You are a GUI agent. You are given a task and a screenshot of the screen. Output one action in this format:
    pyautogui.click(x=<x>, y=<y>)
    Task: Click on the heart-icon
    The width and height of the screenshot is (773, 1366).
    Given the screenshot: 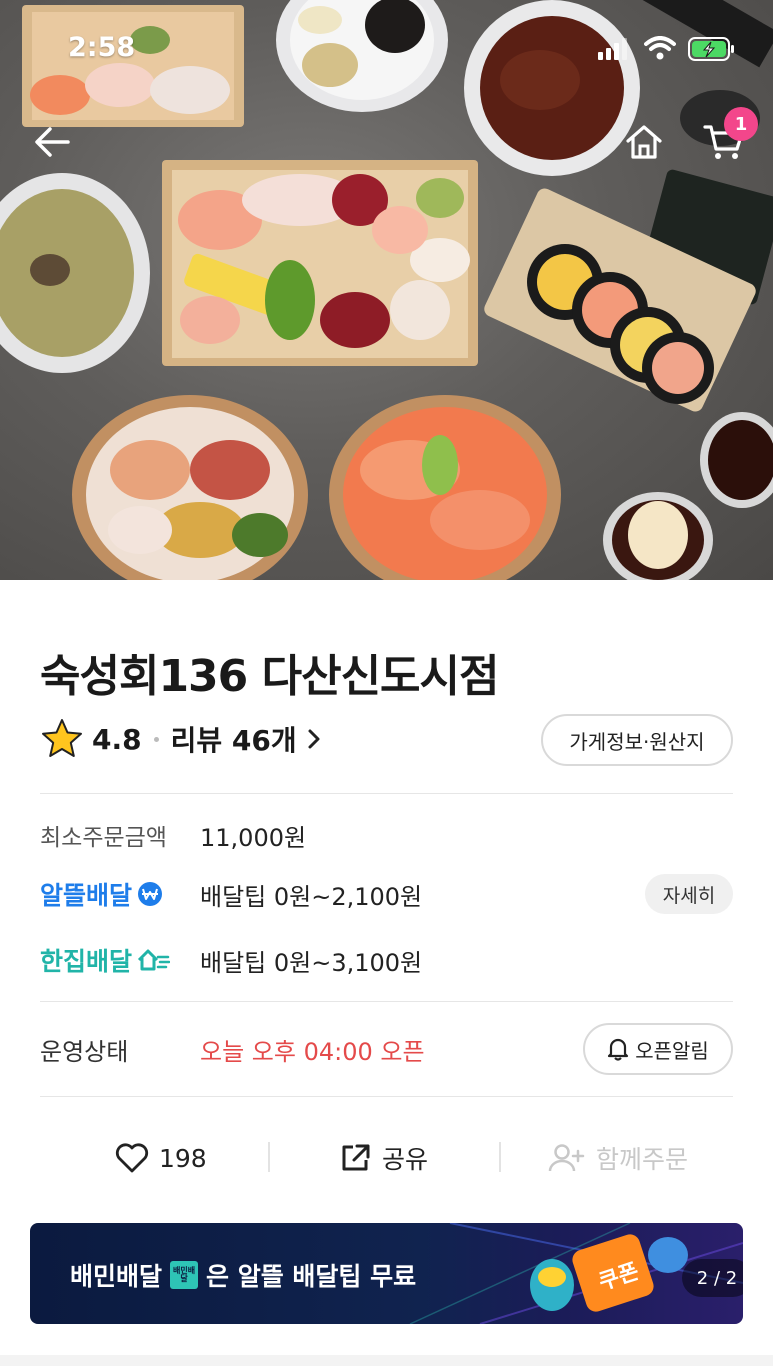 What is the action you would take?
    pyautogui.click(x=132, y=1158)
    